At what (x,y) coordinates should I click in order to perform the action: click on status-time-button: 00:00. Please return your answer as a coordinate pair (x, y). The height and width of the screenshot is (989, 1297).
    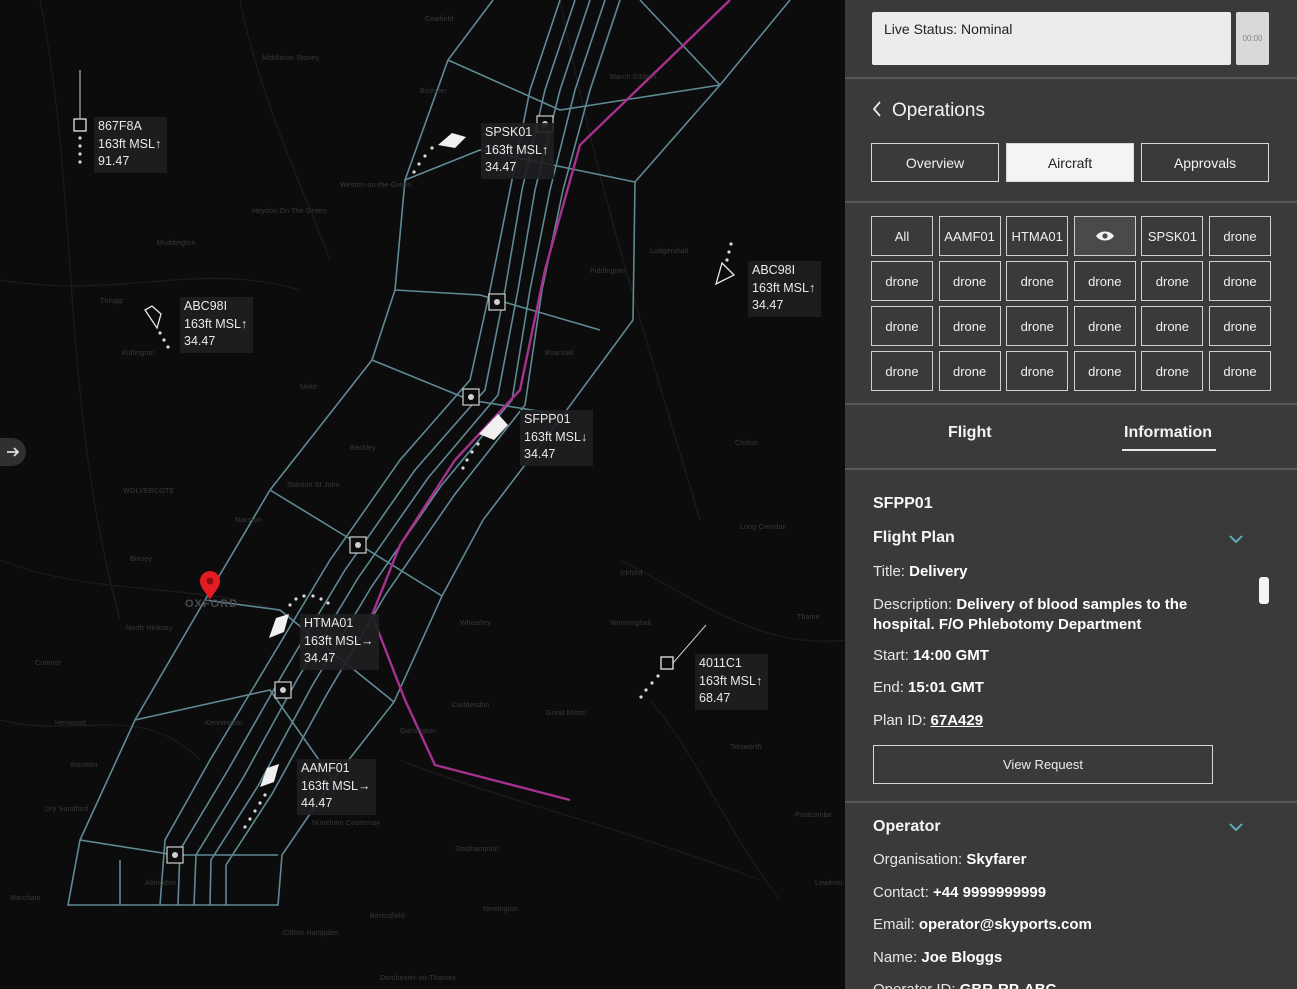
    Looking at the image, I should click on (1252, 38).